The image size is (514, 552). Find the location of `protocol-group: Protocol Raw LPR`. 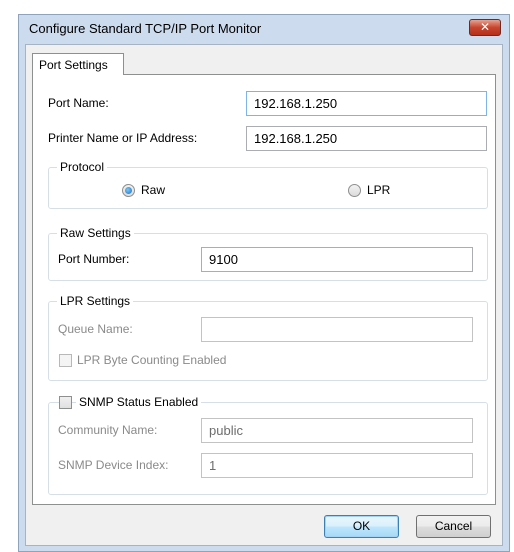

protocol-group: Protocol Raw LPR is located at coordinates (268, 184).